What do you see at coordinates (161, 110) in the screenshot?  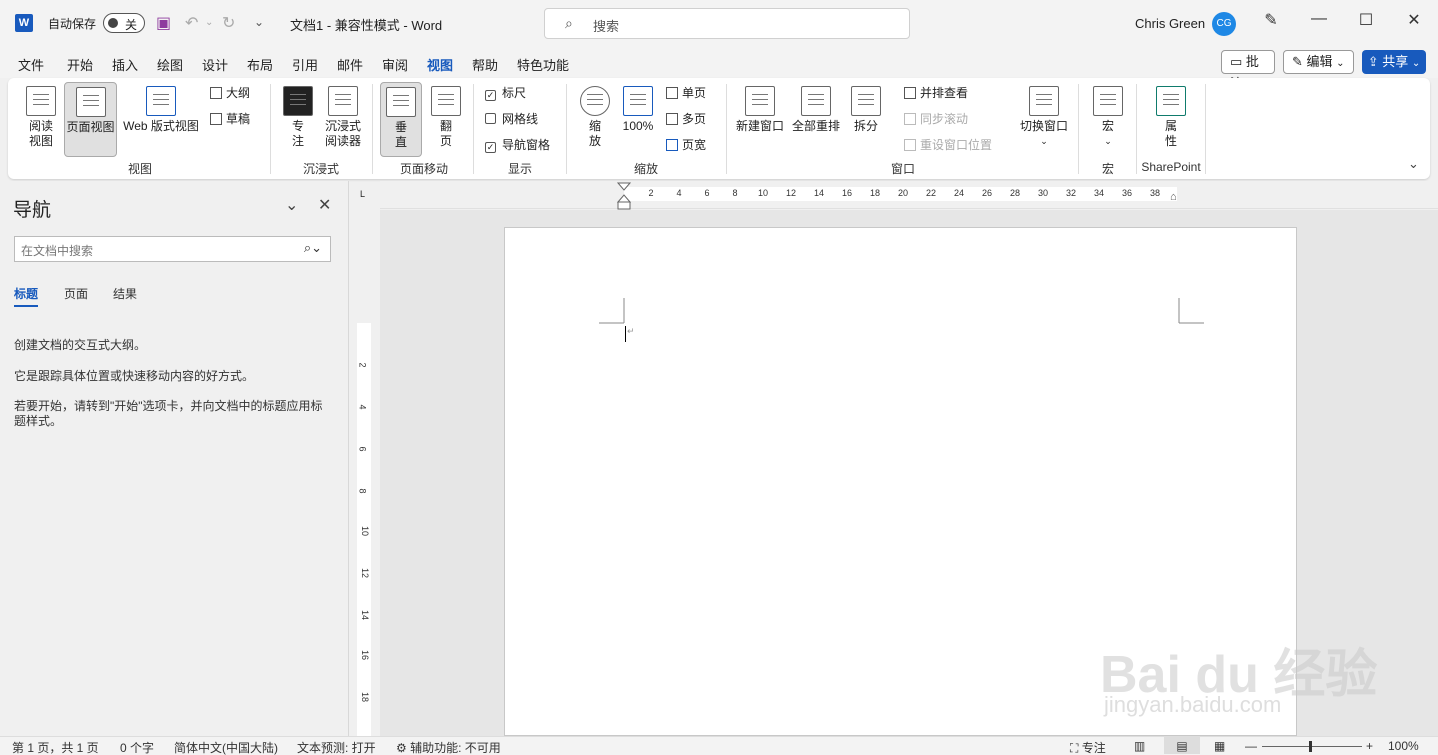 I see `web-layout-button: Web 版式视图` at bounding box center [161, 110].